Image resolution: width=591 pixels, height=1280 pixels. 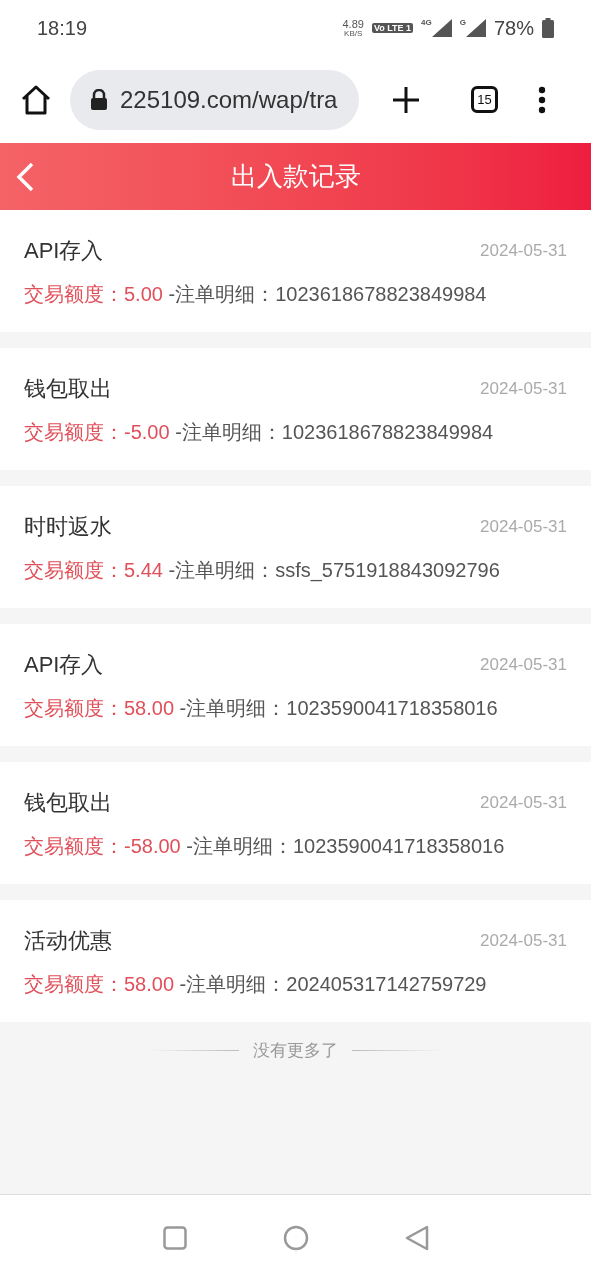 I want to click on record-detail: 交易额度：-5.00 -注单明细：1023618678823849984, so click(x=259, y=432).